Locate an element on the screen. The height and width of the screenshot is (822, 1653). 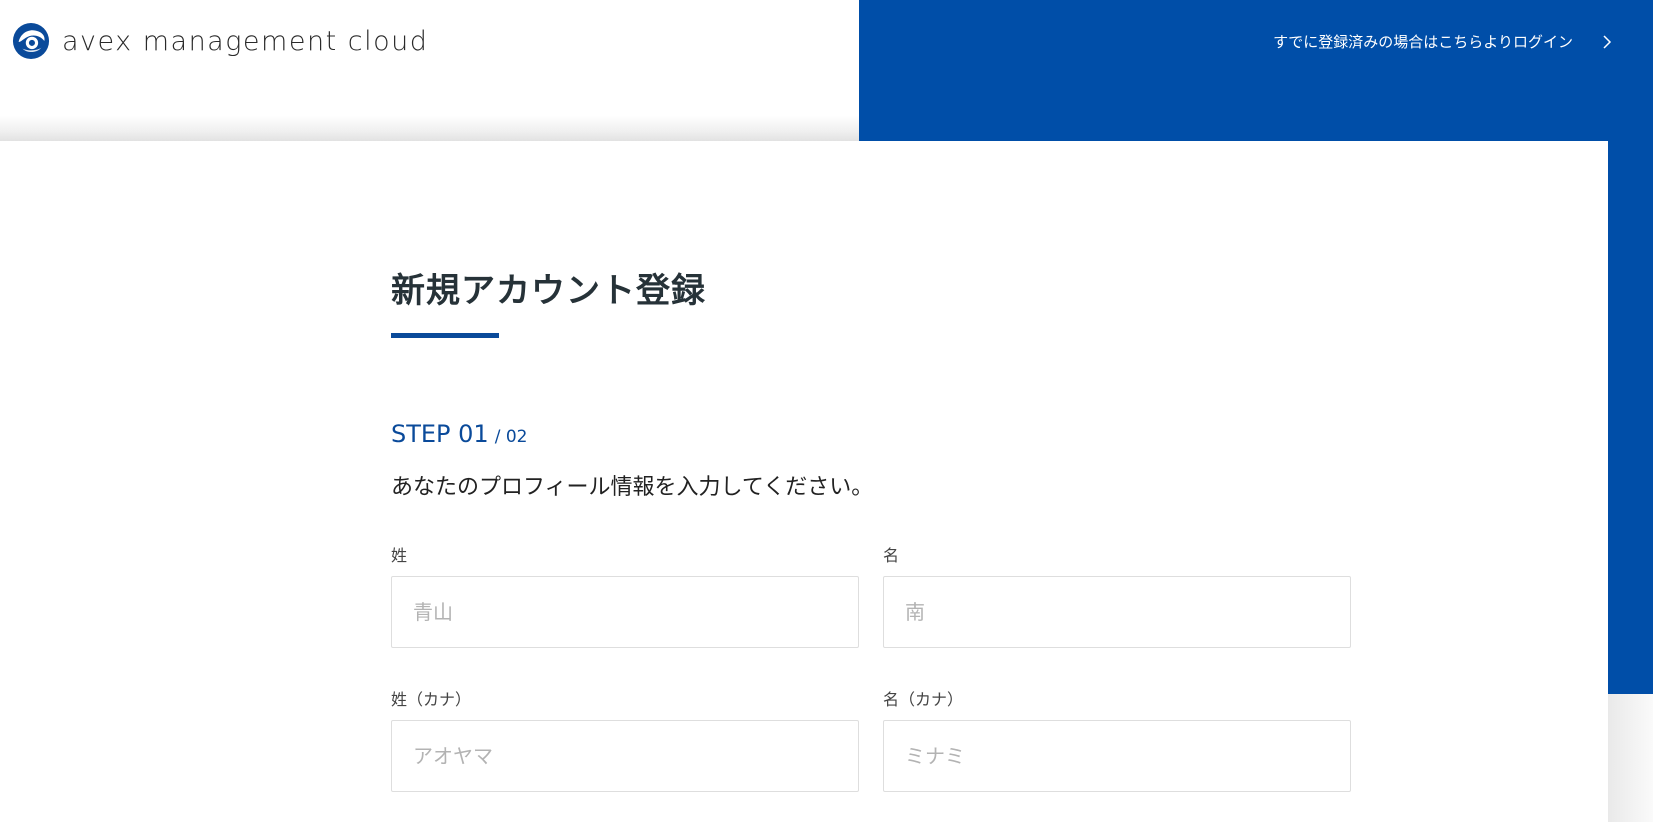
avex-logo-icon is located at coordinates (31, 41).